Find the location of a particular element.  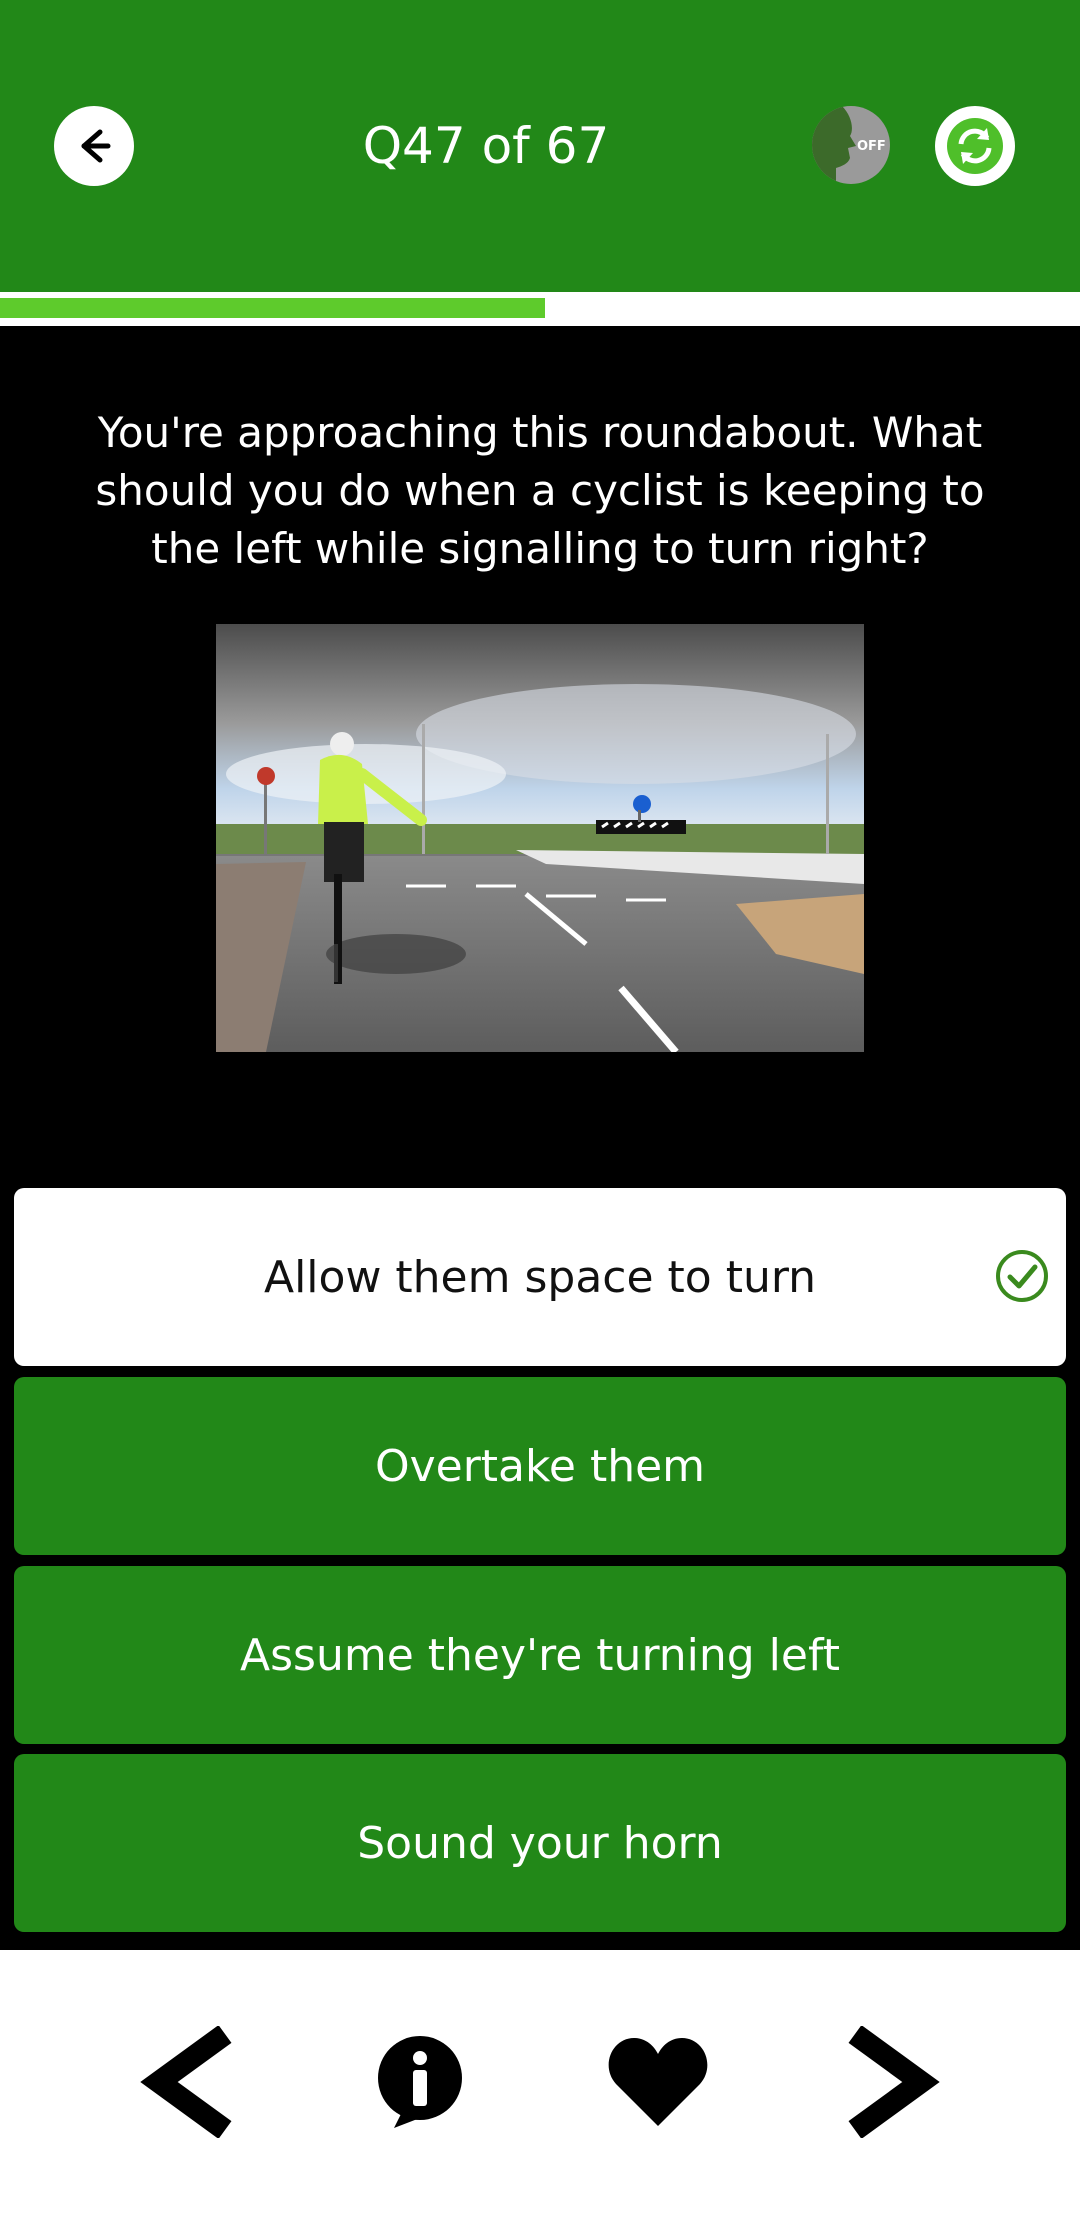

progress-bar is located at coordinates (540, 309).